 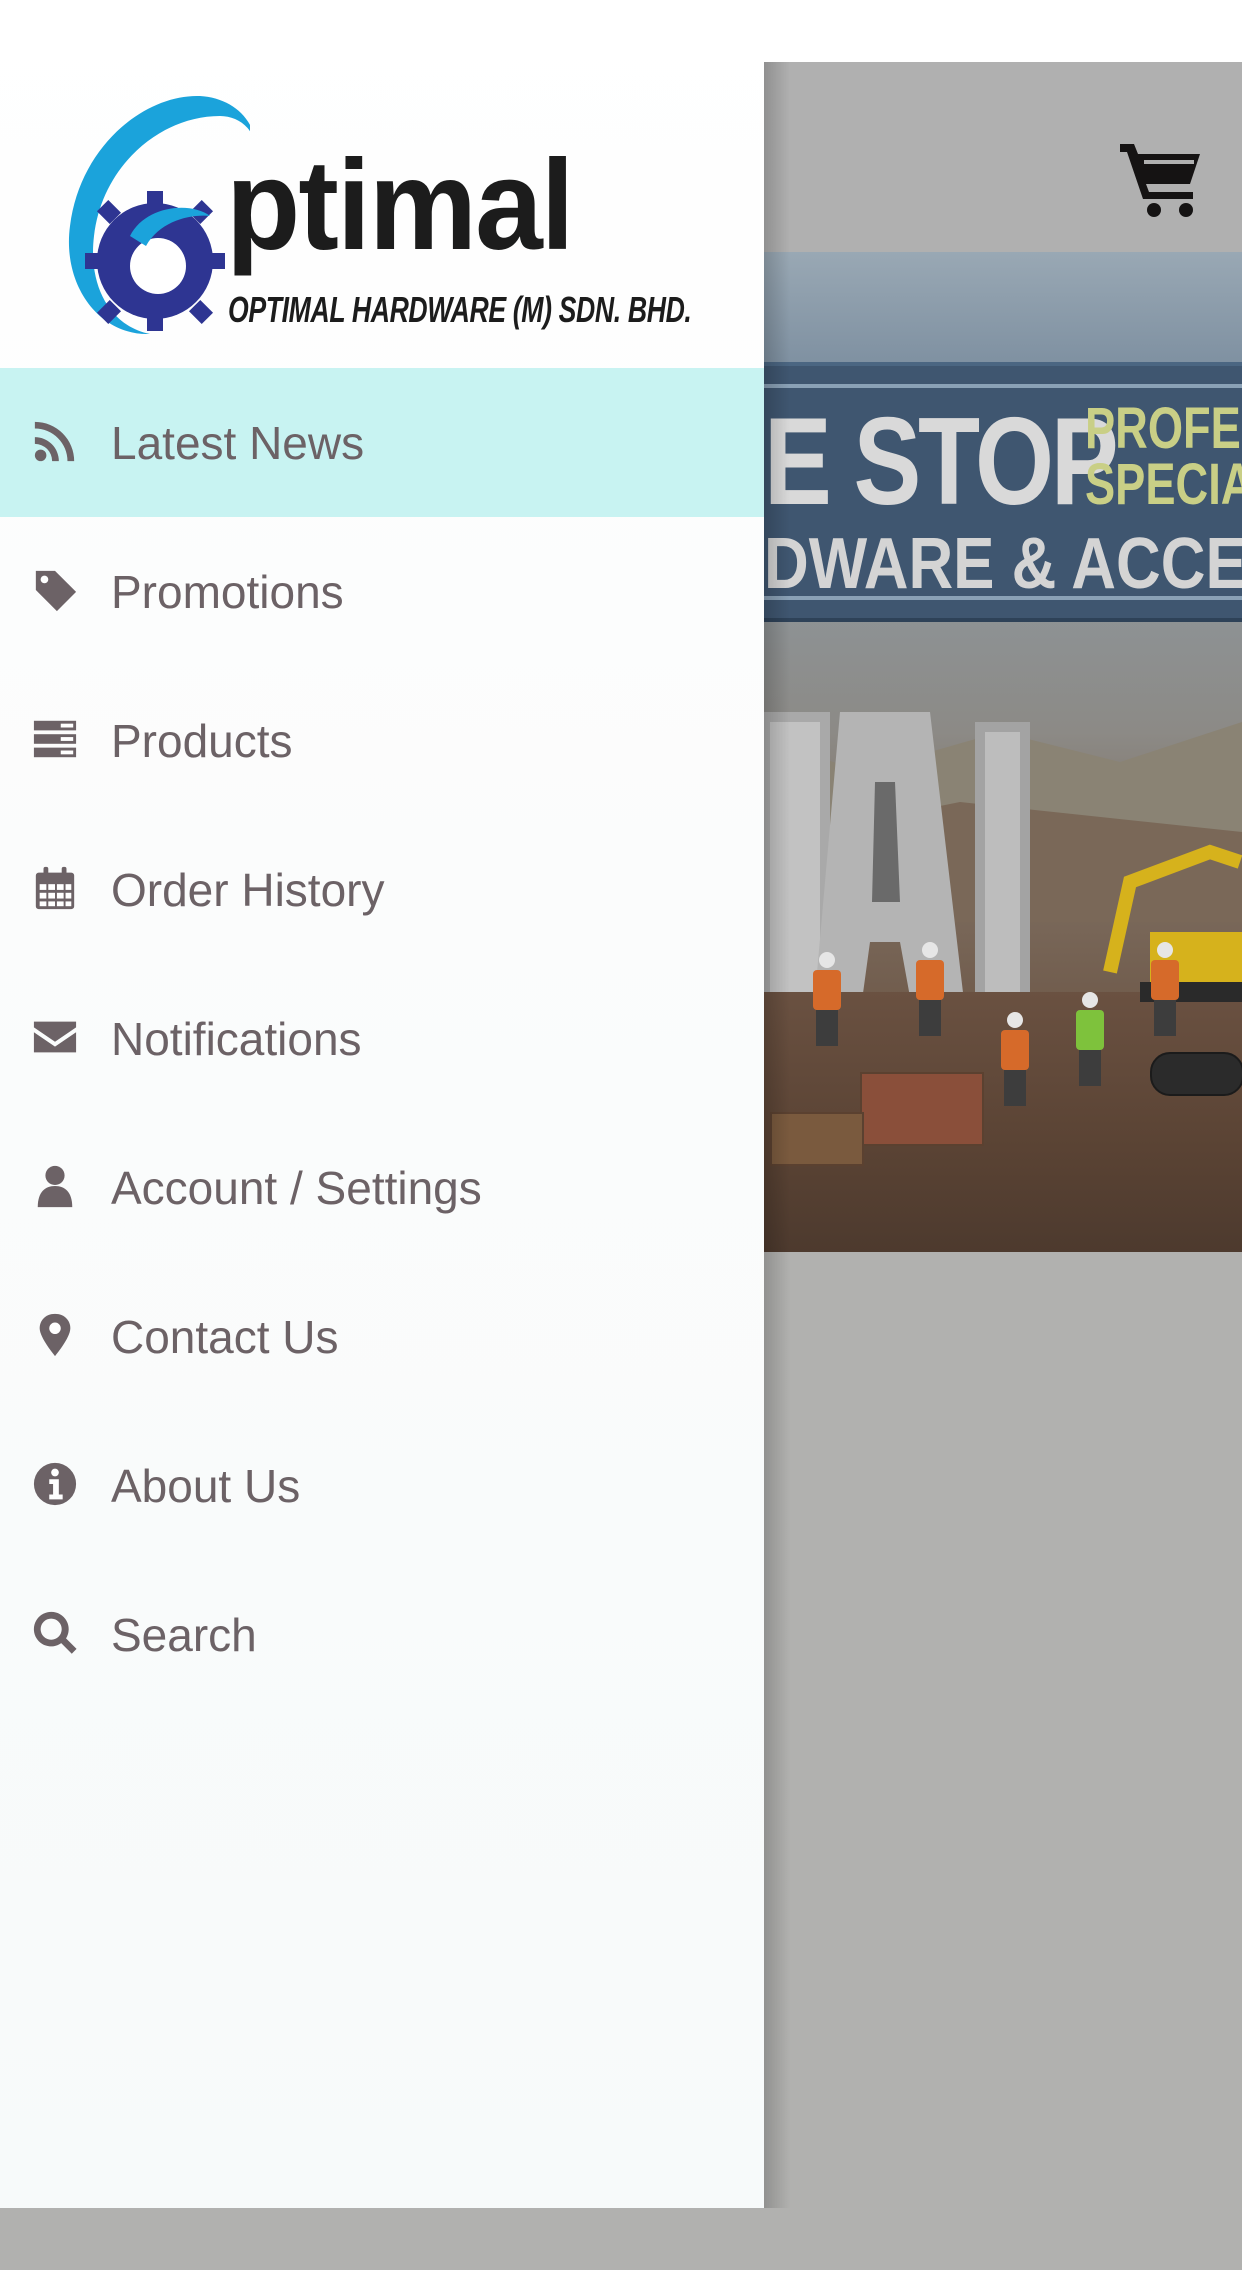 What do you see at coordinates (400, 205) in the screenshot?
I see `logo-wordmark: ptimal` at bounding box center [400, 205].